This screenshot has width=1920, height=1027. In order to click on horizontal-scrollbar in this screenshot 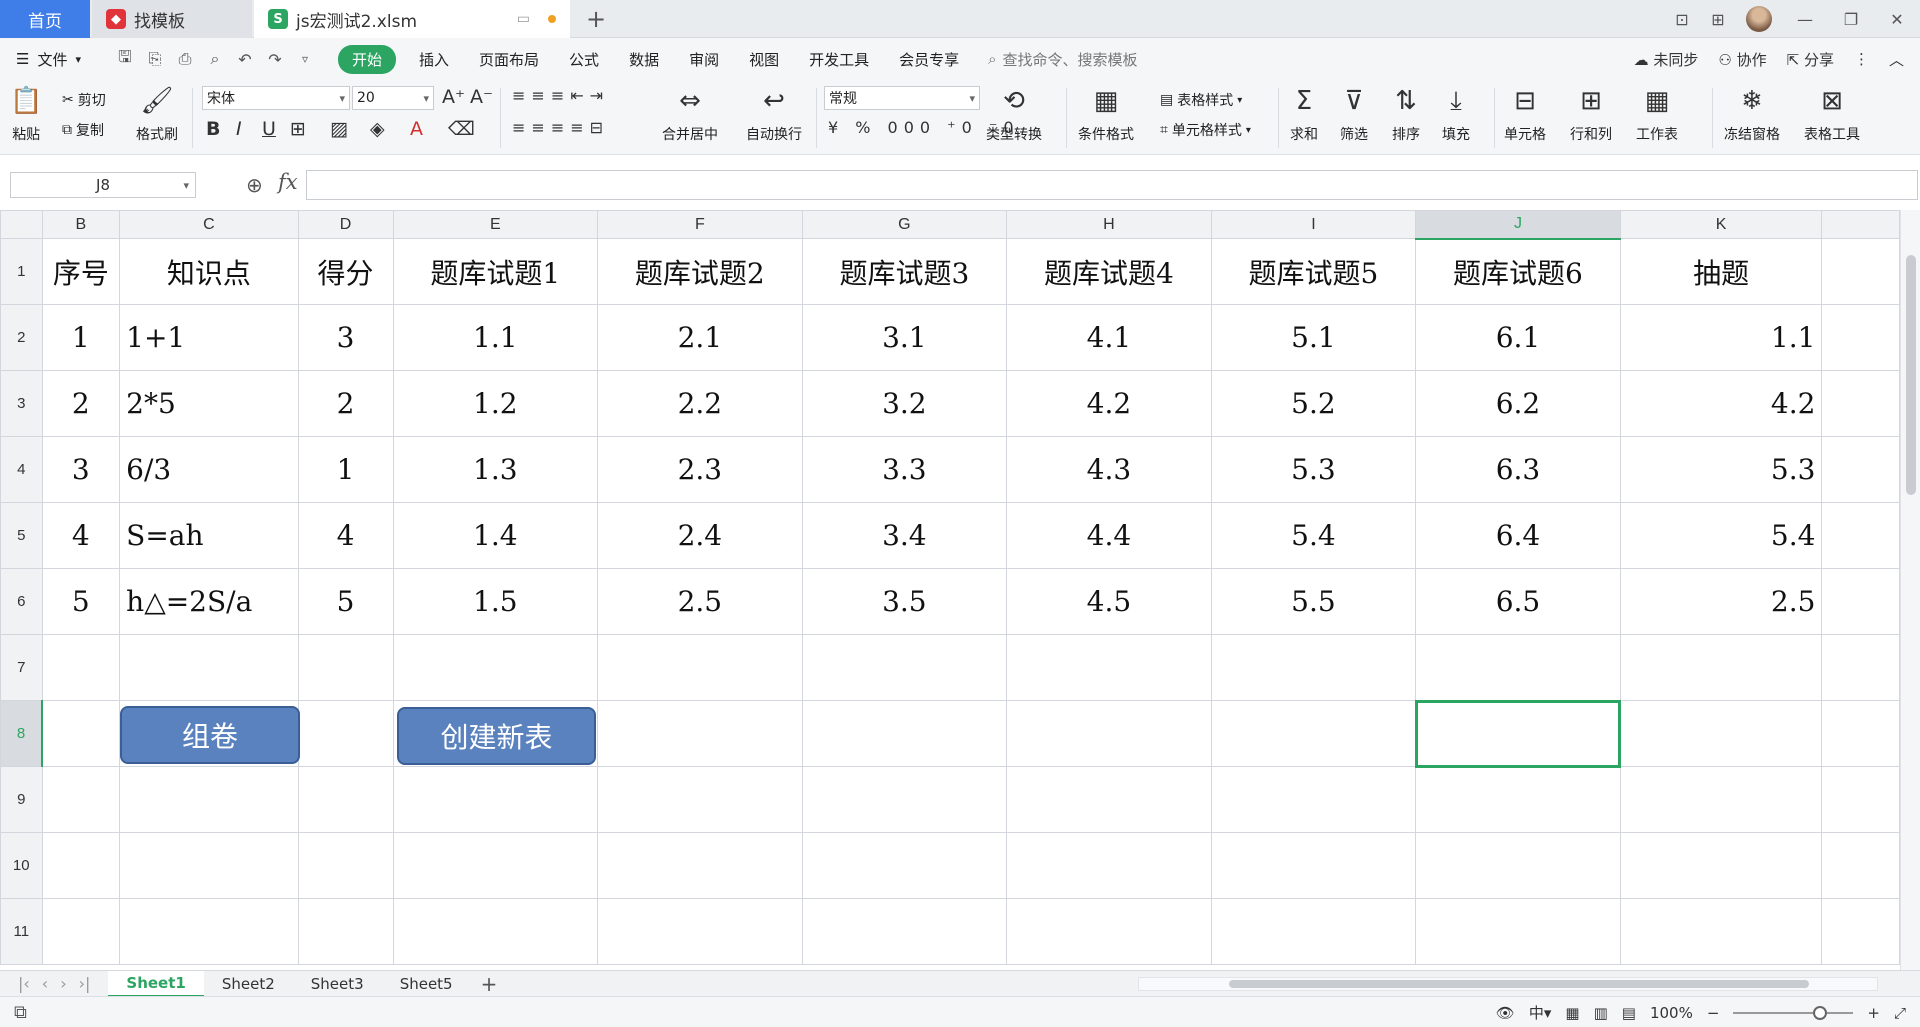, I will do `click(1508, 984)`.